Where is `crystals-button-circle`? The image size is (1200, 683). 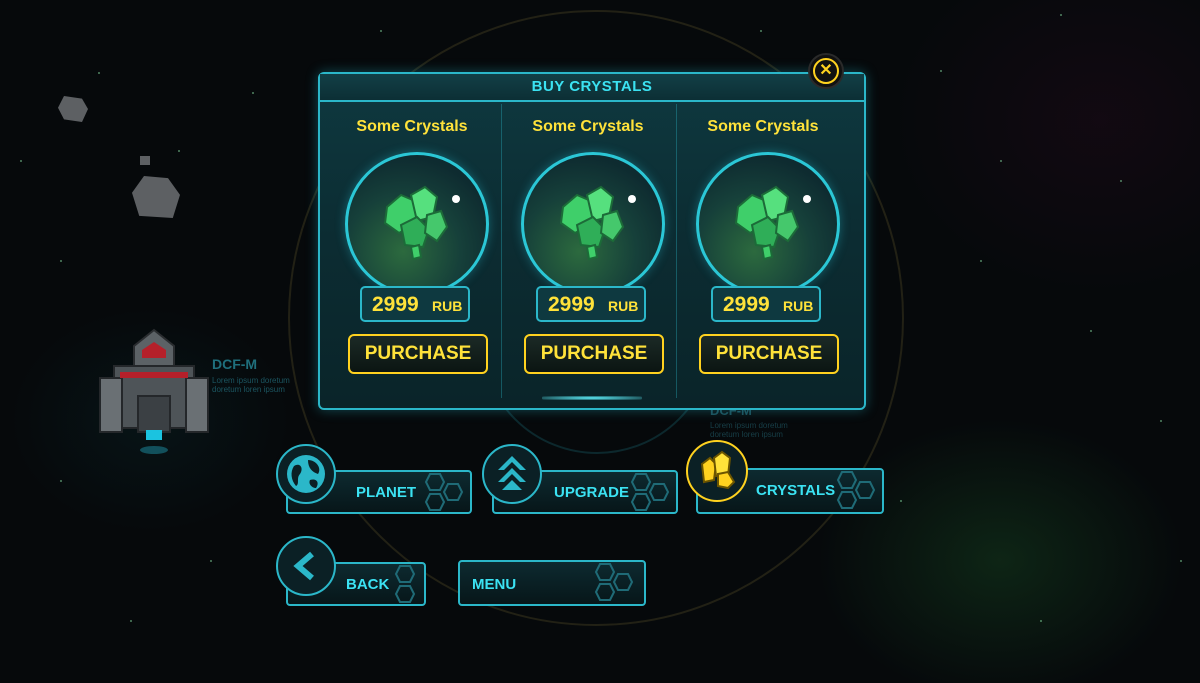
crystals-button-circle is located at coordinates (717, 471).